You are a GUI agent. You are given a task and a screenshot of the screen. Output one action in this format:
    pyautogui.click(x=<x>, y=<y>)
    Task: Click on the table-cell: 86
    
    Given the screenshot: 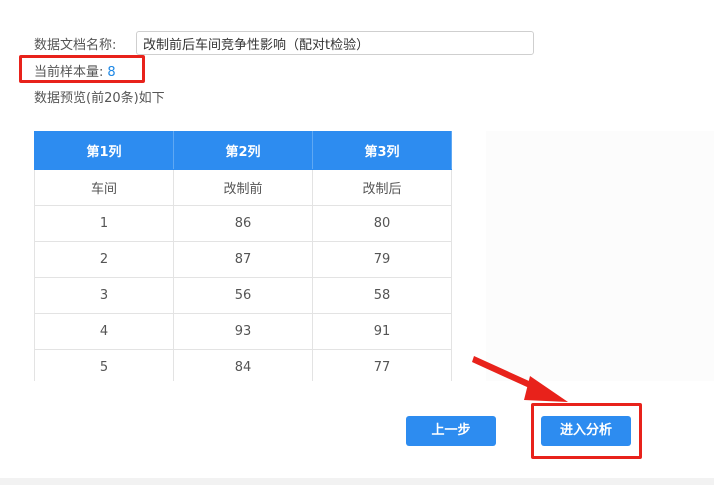 What is the action you would take?
    pyautogui.click(x=243, y=223)
    